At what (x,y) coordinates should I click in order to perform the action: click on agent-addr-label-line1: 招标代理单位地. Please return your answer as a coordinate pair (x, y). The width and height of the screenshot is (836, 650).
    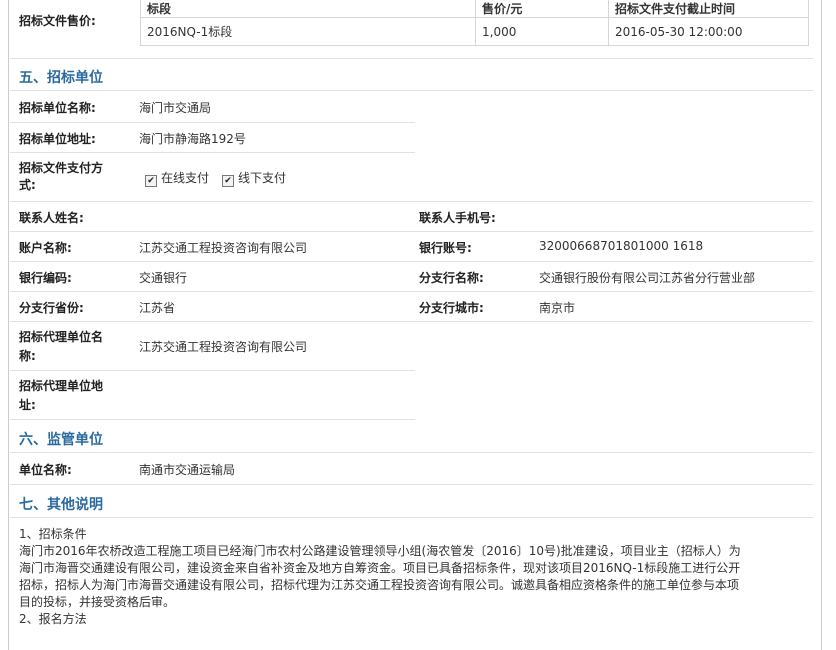
    Looking at the image, I should click on (61, 386).